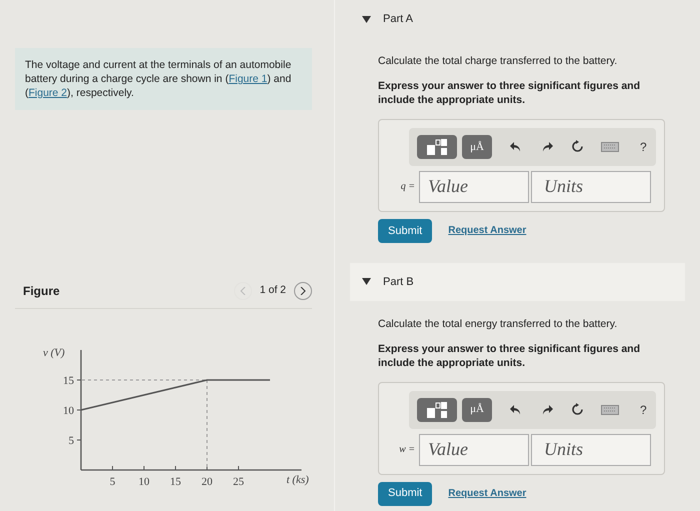 The height and width of the screenshot is (511, 700). I want to click on x-axis-label: t (ks), so click(297, 480).